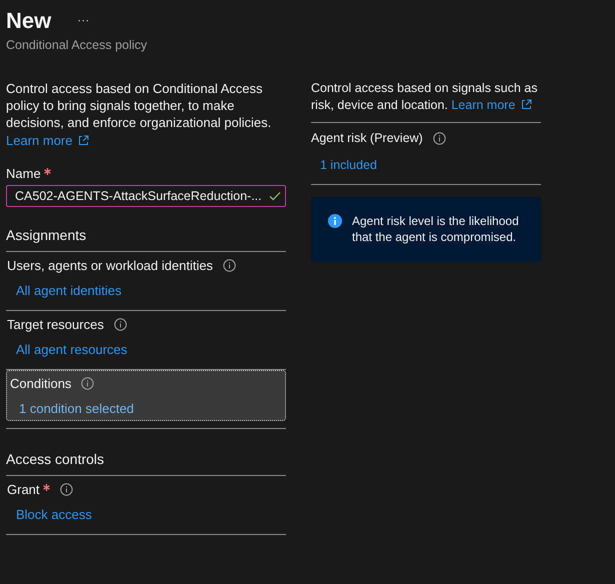 This screenshot has width=615, height=584. I want to click on item-value-link: 1 condition selected, so click(76, 408).